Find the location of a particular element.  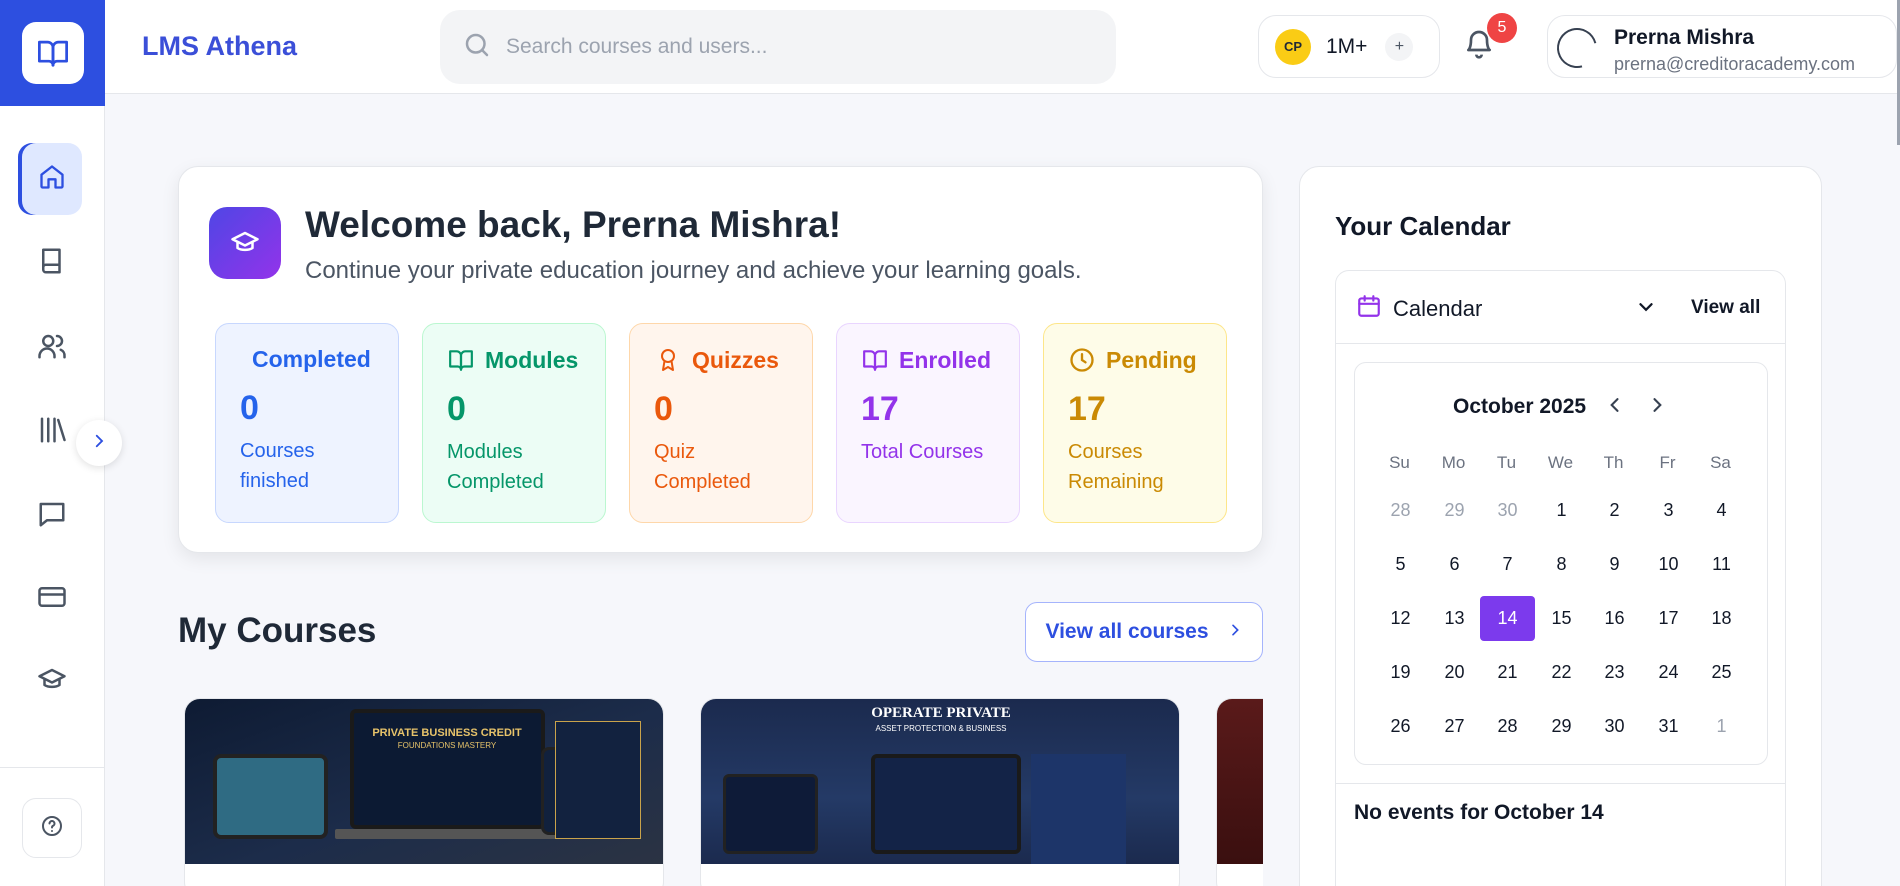

help-icon is located at coordinates (52, 828).